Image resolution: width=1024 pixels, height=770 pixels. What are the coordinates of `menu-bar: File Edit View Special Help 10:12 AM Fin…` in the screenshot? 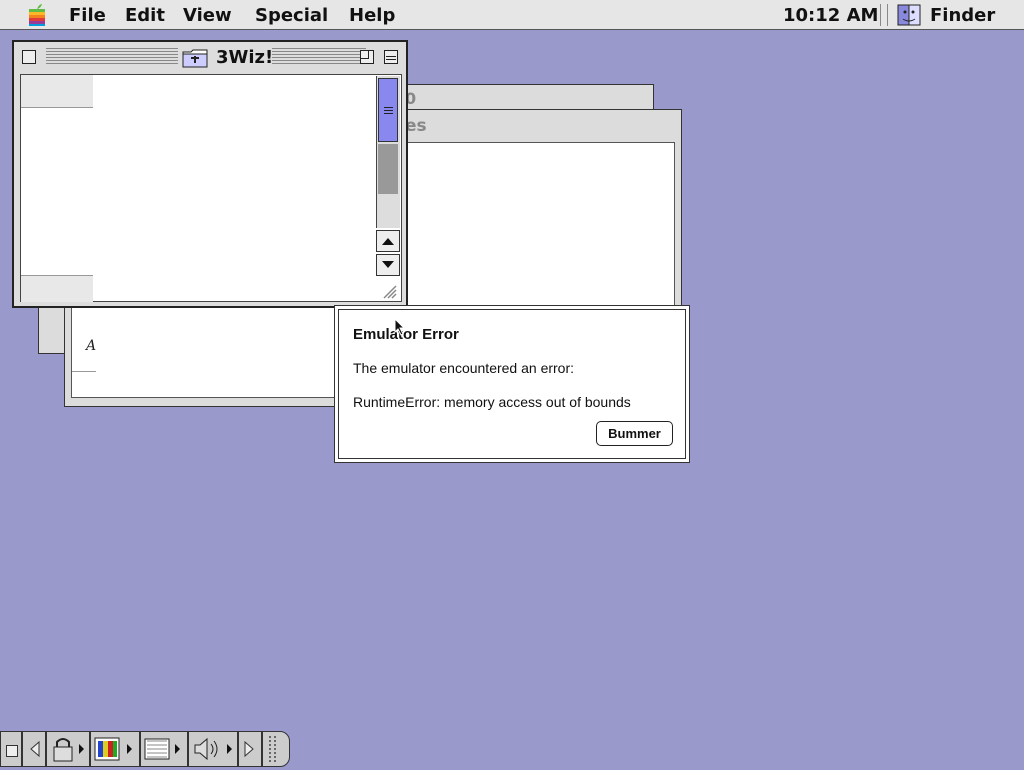 It's located at (512, 15).